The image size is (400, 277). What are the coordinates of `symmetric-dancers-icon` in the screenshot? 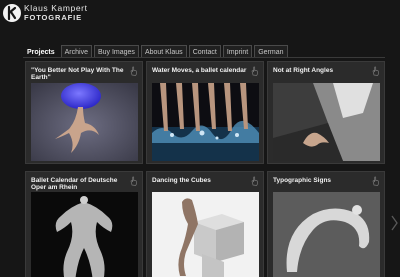 It's located at (84, 234).